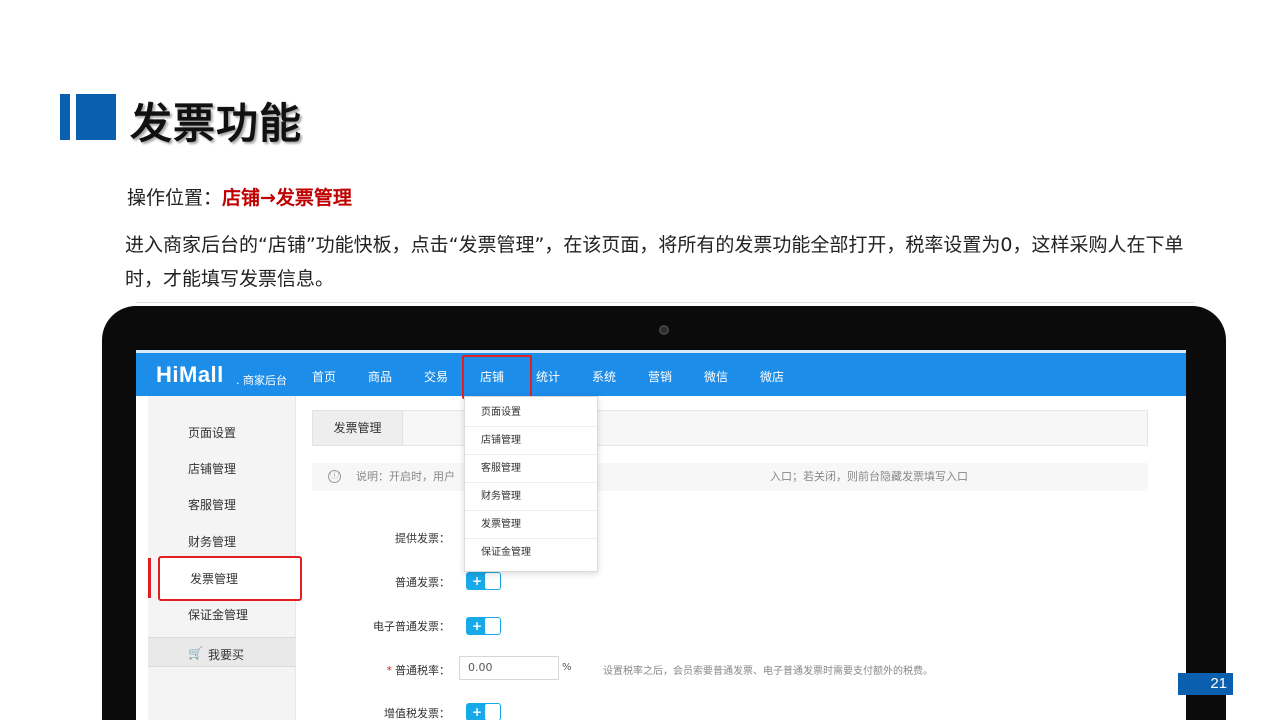 Image resolution: width=1280 pixels, height=720 pixels. What do you see at coordinates (567, 667) in the screenshot?
I see `rate-unit: %` at bounding box center [567, 667].